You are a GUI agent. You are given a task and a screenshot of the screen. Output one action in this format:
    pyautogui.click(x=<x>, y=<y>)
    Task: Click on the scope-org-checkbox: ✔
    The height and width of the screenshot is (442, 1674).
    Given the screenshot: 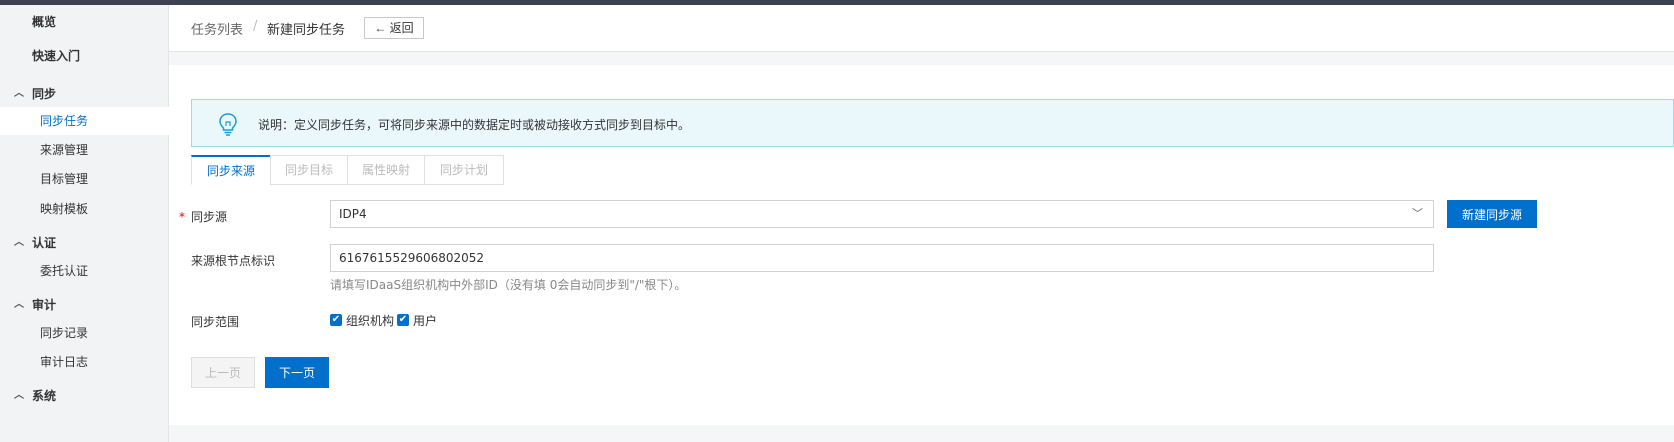 What is the action you would take?
    pyautogui.click(x=336, y=320)
    